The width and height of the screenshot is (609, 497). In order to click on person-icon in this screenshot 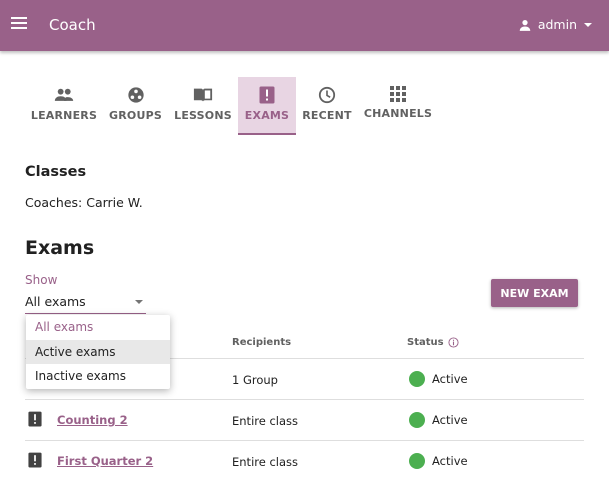, I will do `click(525, 25)`.